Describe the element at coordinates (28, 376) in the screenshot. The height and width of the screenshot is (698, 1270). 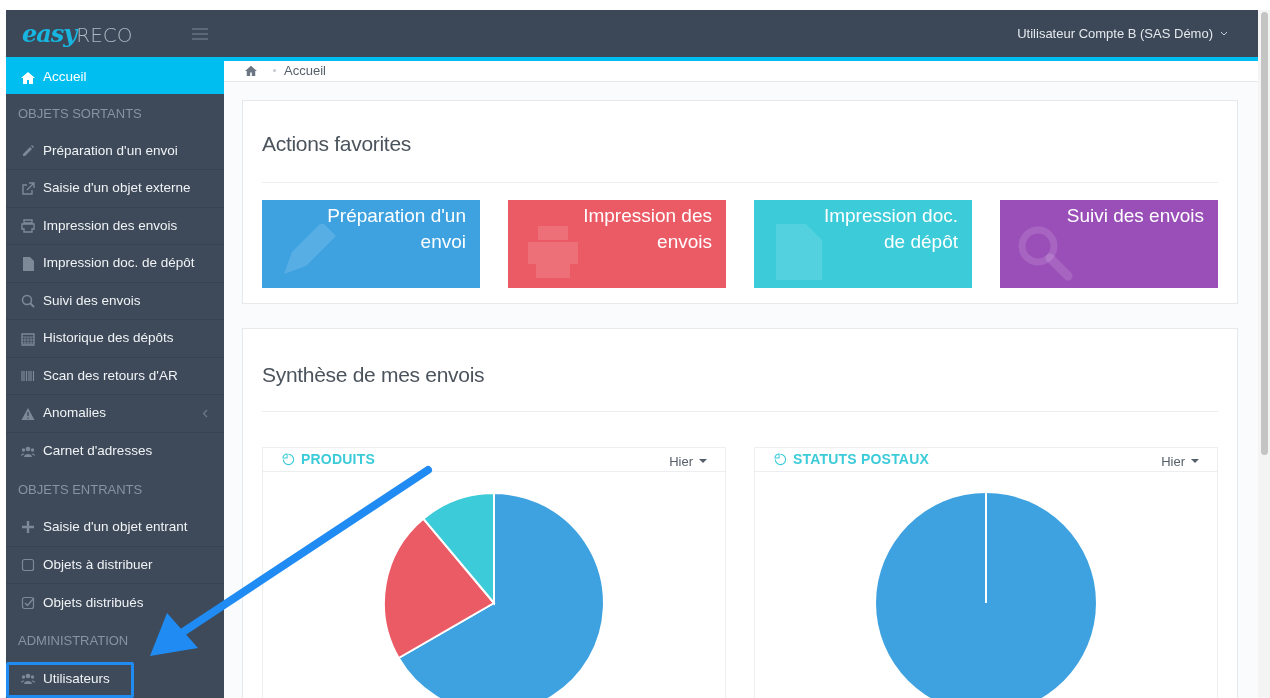
I see `vertical-bars-icon` at that location.